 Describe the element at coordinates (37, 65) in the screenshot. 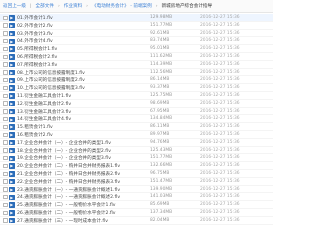

I see `file-name: 07.所得税会计3.flv` at that location.